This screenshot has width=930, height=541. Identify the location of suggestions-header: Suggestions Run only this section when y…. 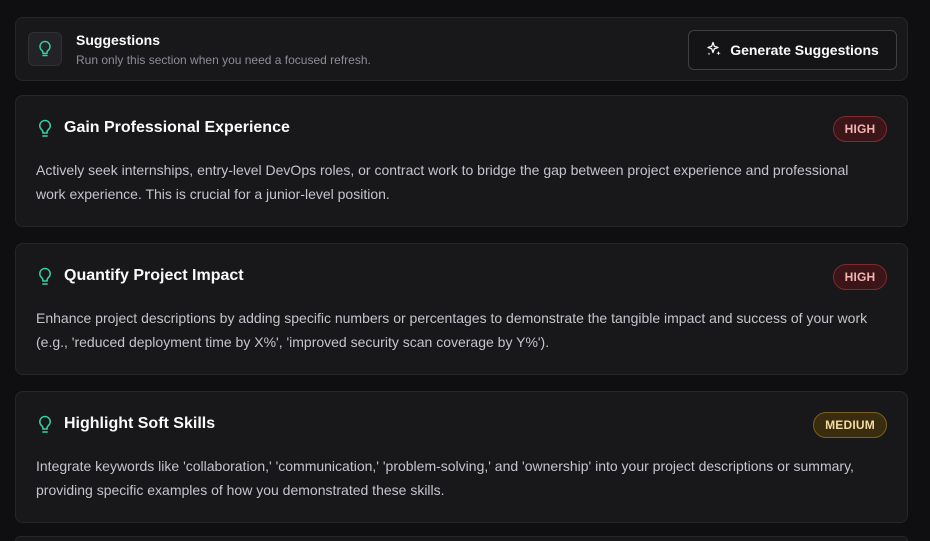
(461, 49).